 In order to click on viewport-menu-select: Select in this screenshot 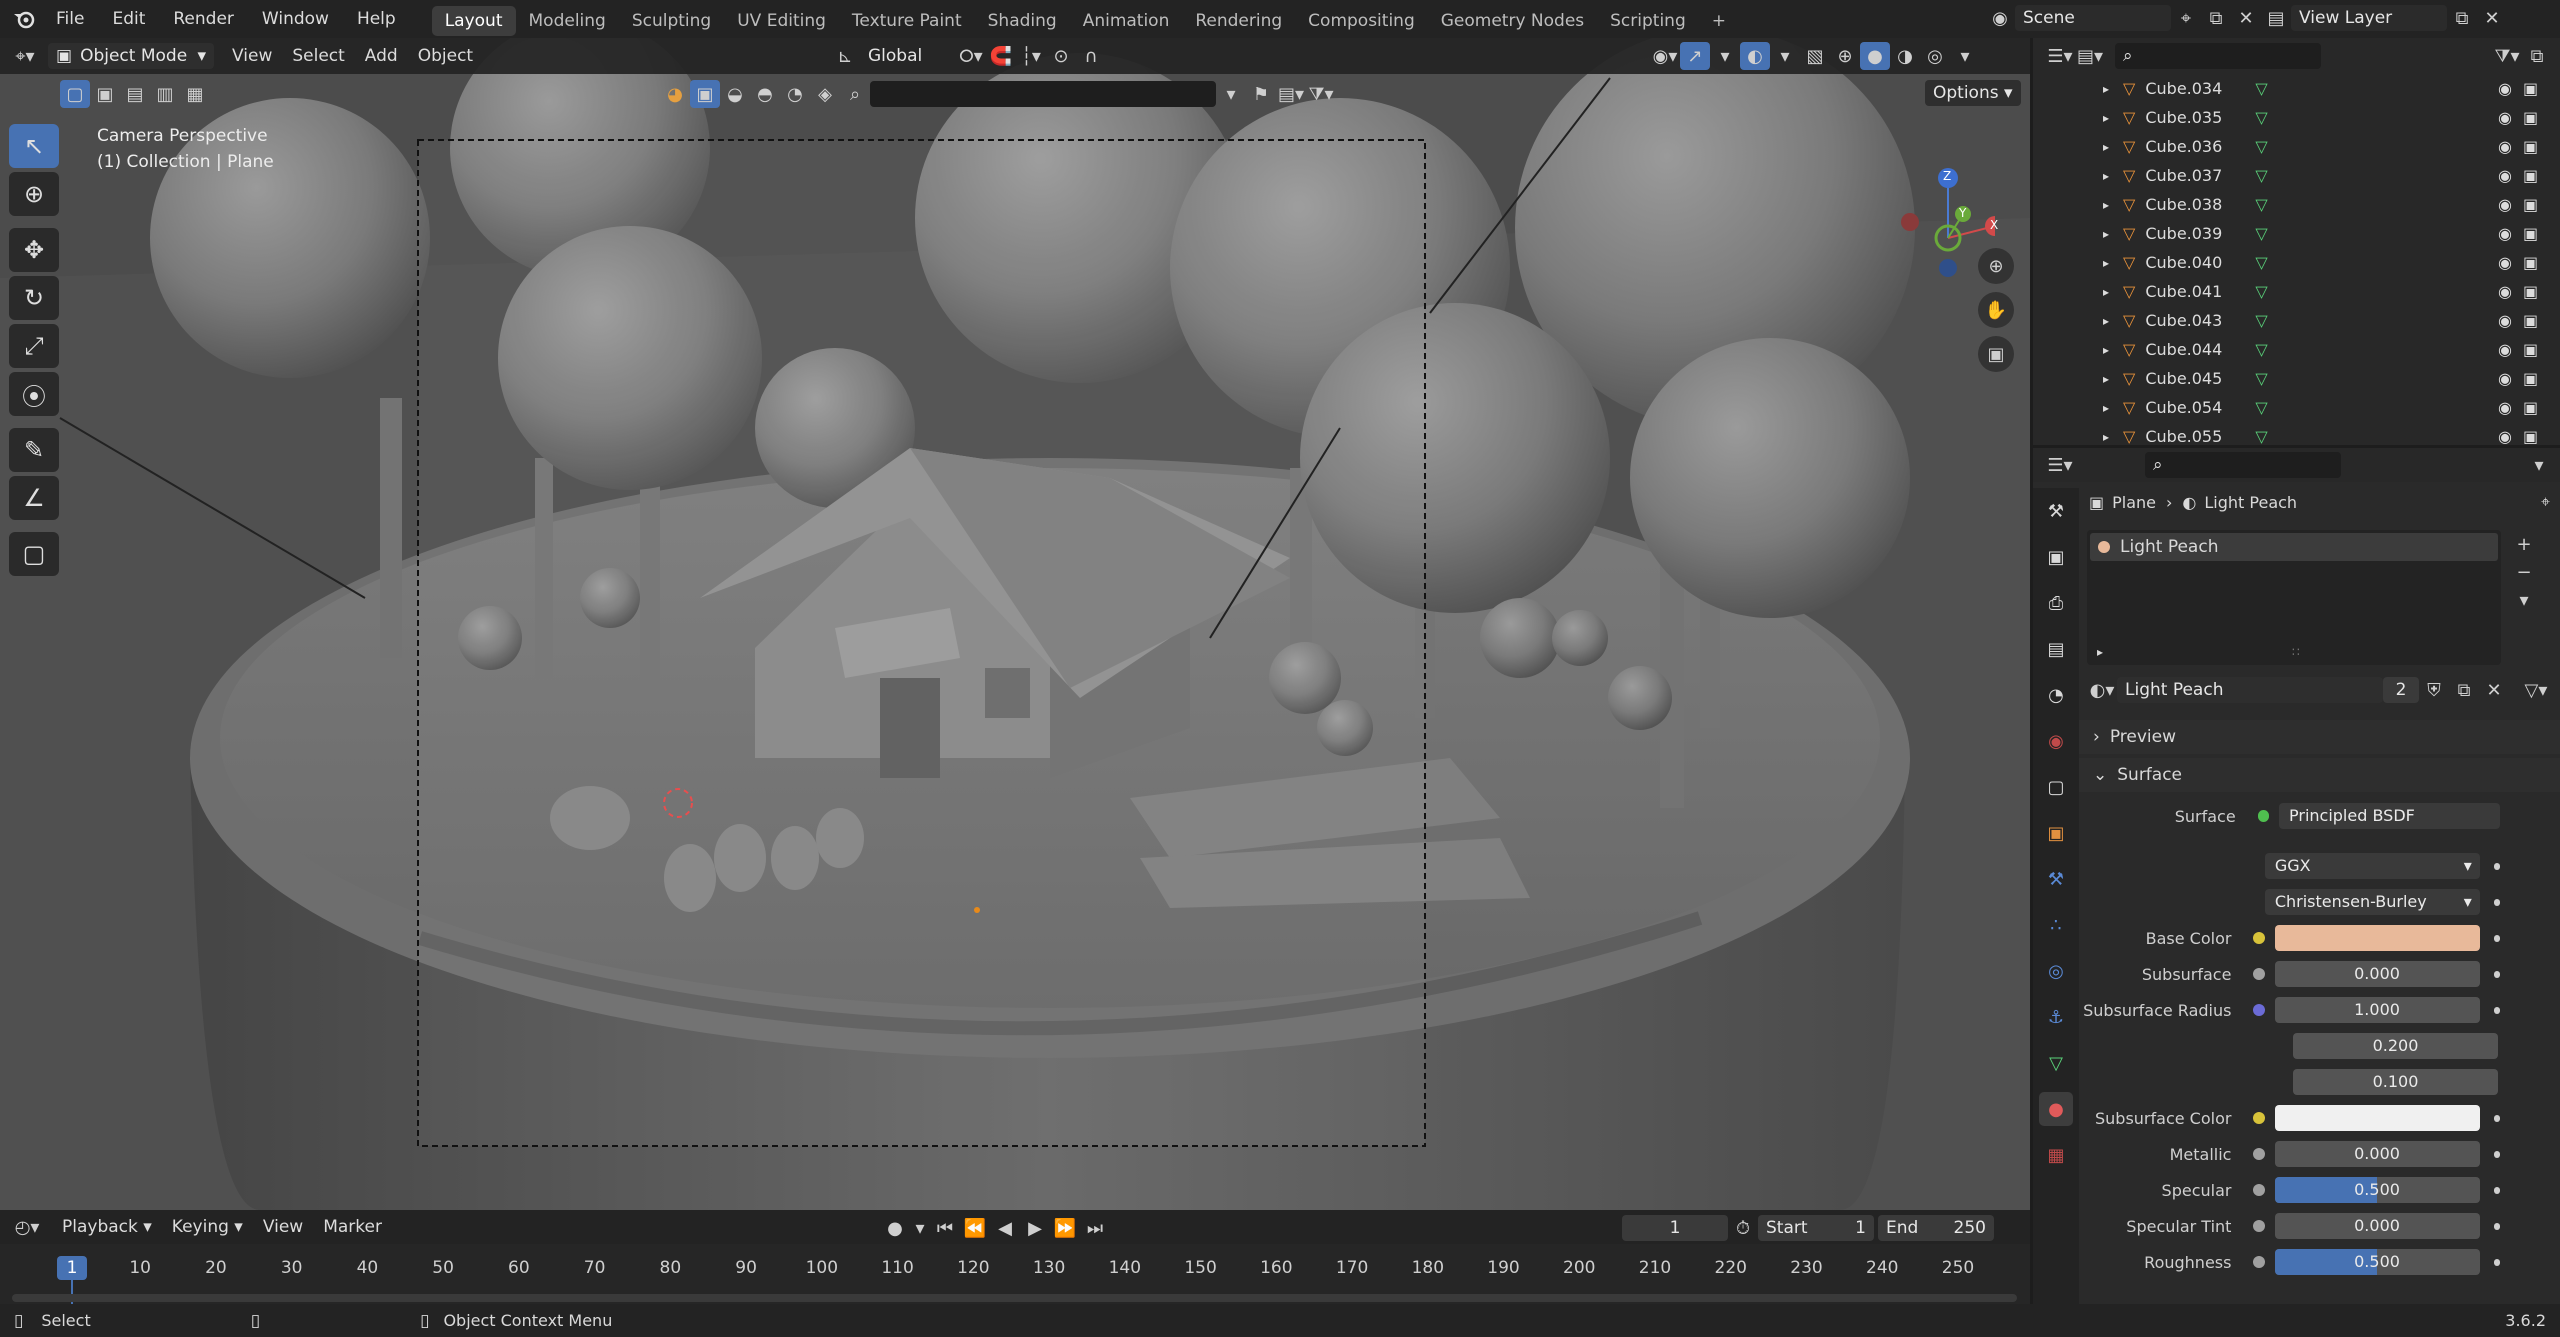, I will do `click(318, 56)`.